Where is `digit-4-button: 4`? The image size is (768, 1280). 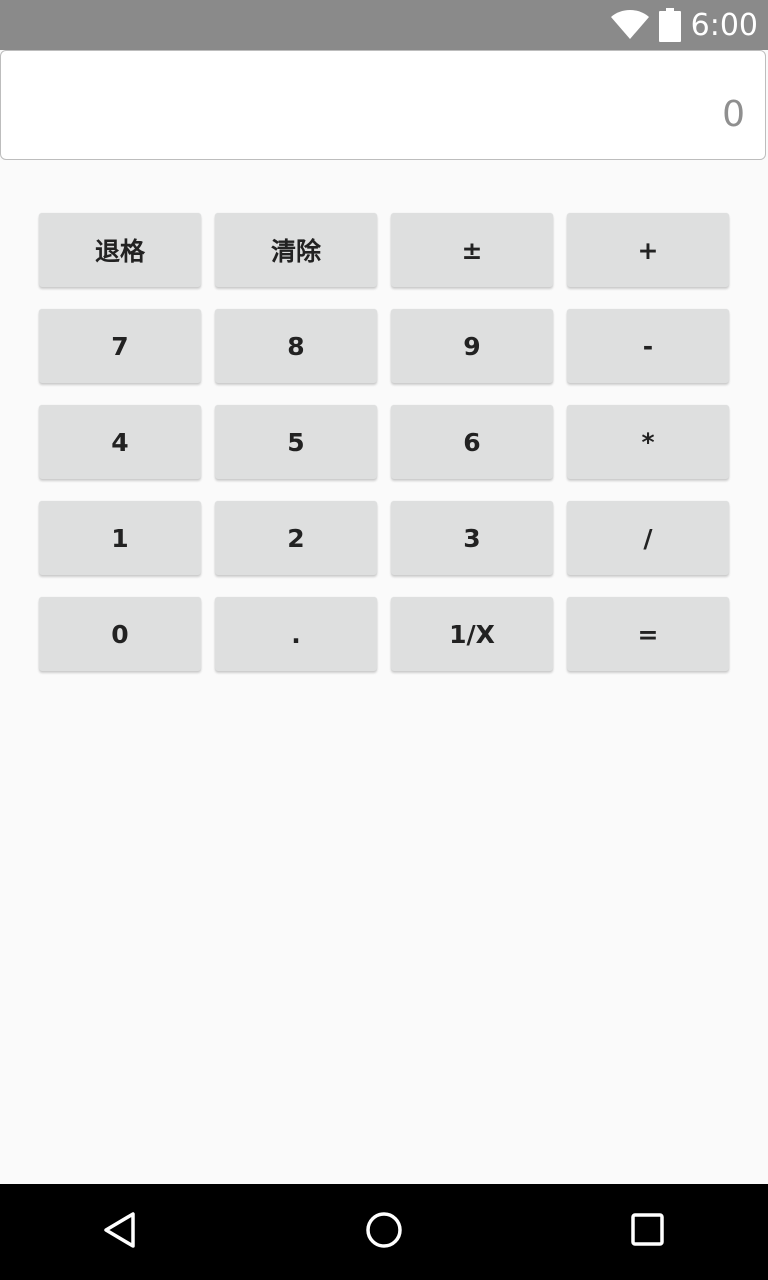 digit-4-button: 4 is located at coordinates (120, 442).